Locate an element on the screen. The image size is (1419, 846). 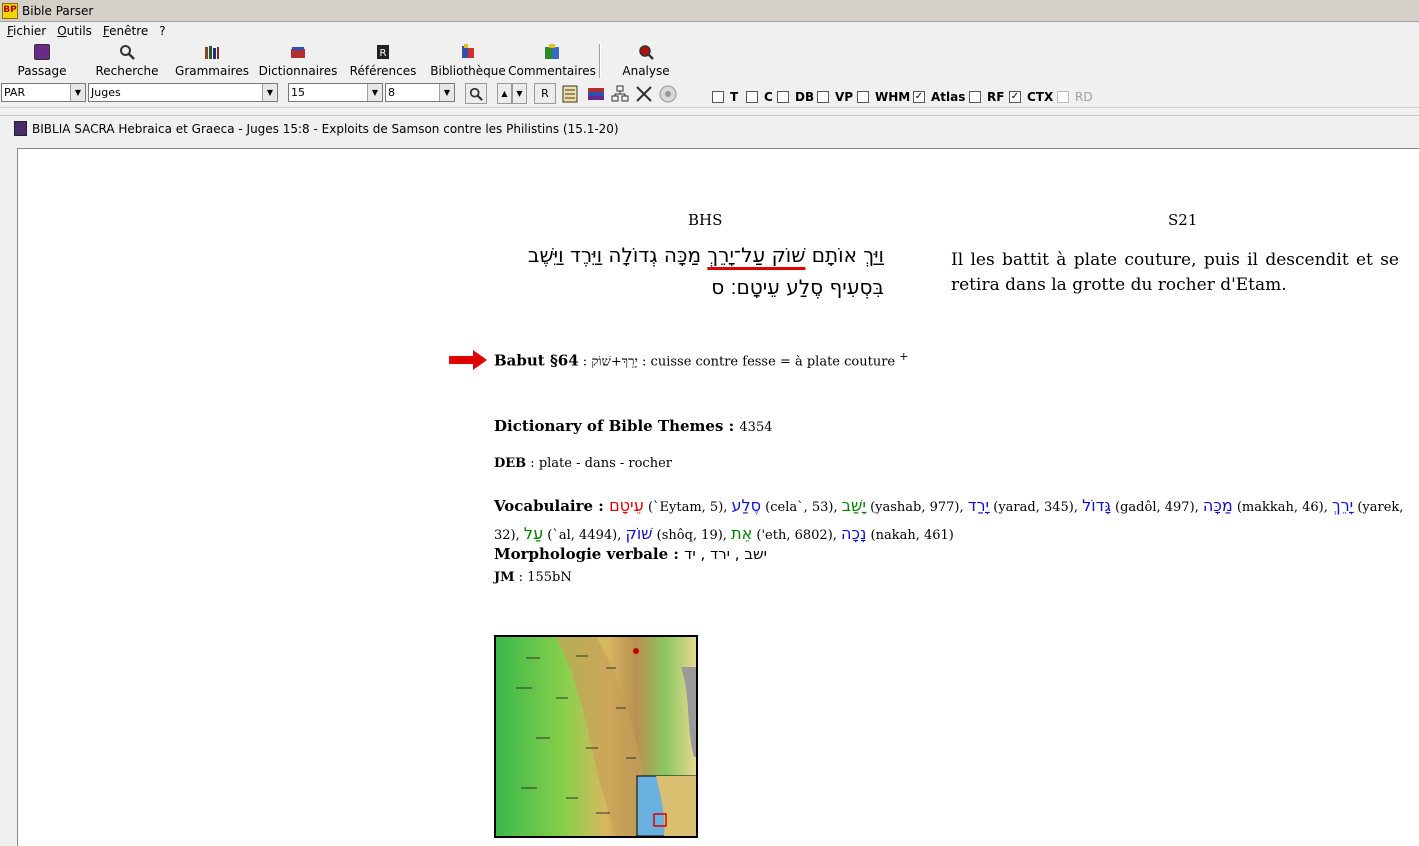
chapter-select: 15 ▼ is located at coordinates (335, 92).